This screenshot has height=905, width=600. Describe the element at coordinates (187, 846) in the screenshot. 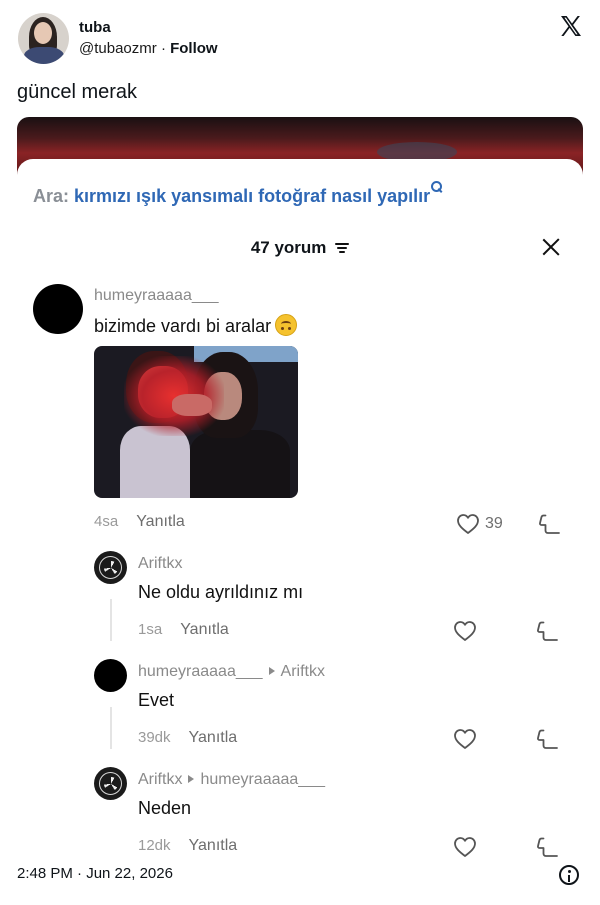

I see `reply-meta: 12dk Yanıtla` at that location.